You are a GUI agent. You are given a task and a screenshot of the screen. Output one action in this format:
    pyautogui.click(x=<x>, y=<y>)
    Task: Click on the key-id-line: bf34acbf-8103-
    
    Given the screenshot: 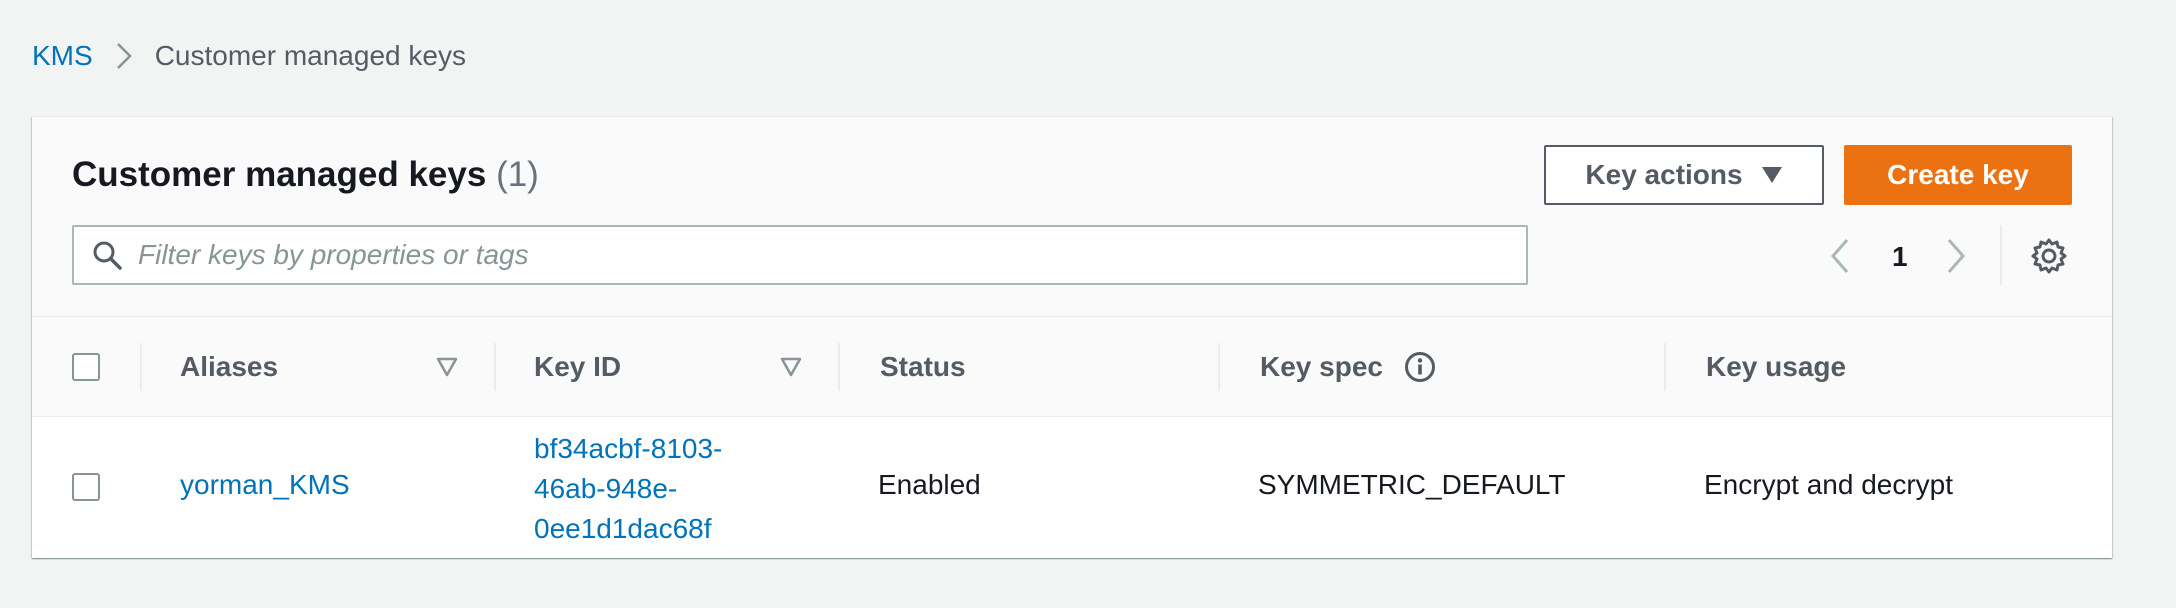 What is the action you would take?
    pyautogui.click(x=628, y=448)
    